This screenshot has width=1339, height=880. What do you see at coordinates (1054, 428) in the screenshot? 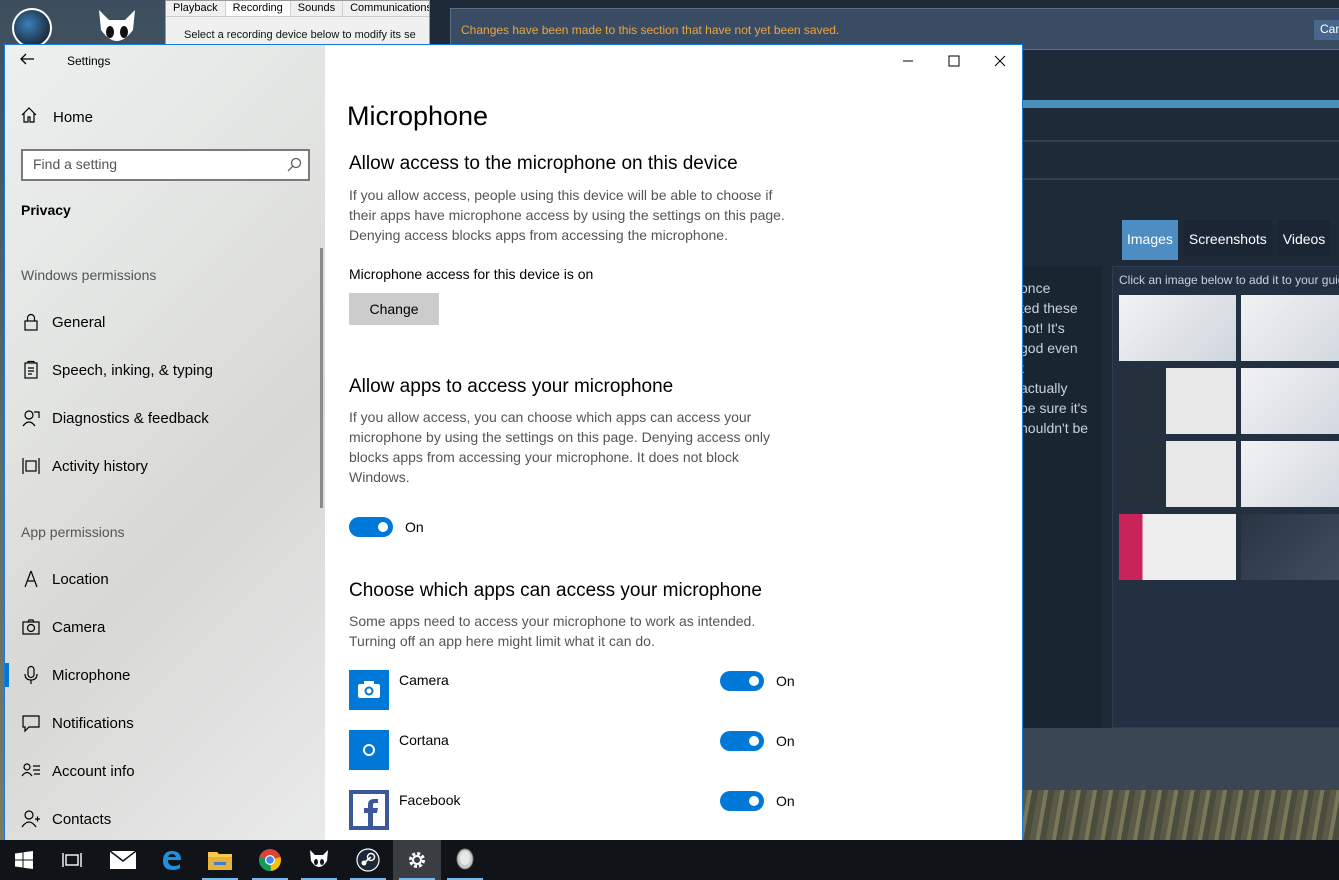
I see `guide-text-line: houldn't be` at bounding box center [1054, 428].